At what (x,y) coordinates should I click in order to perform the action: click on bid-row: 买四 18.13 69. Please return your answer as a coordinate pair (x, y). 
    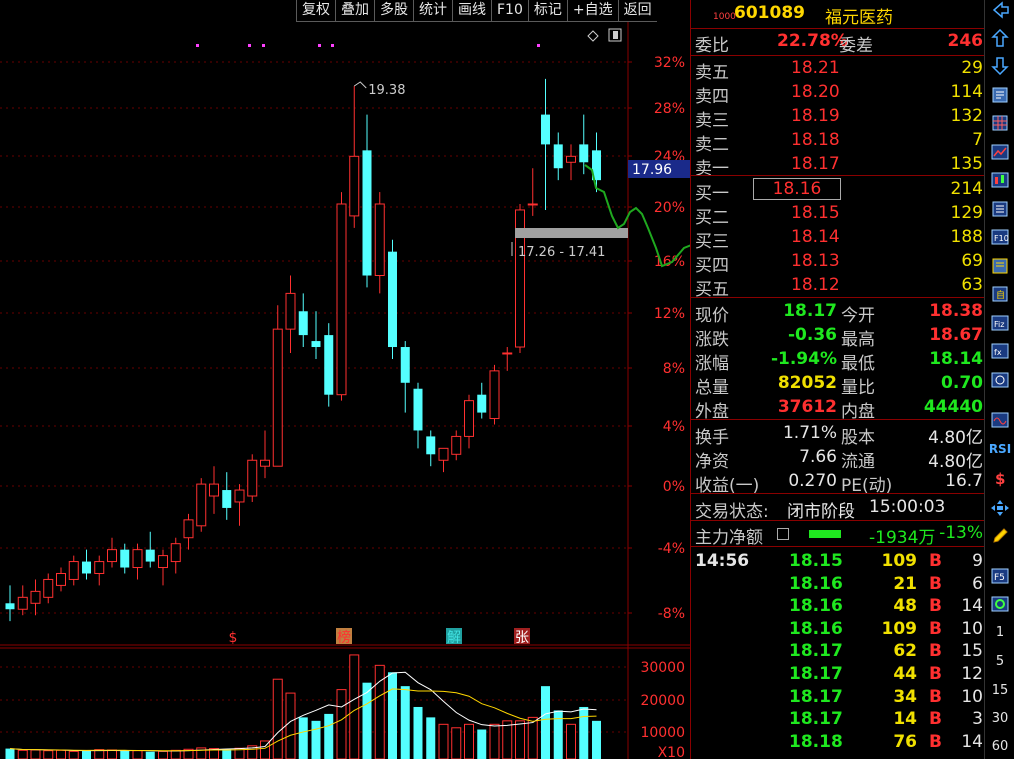
    Looking at the image, I should click on (838, 263).